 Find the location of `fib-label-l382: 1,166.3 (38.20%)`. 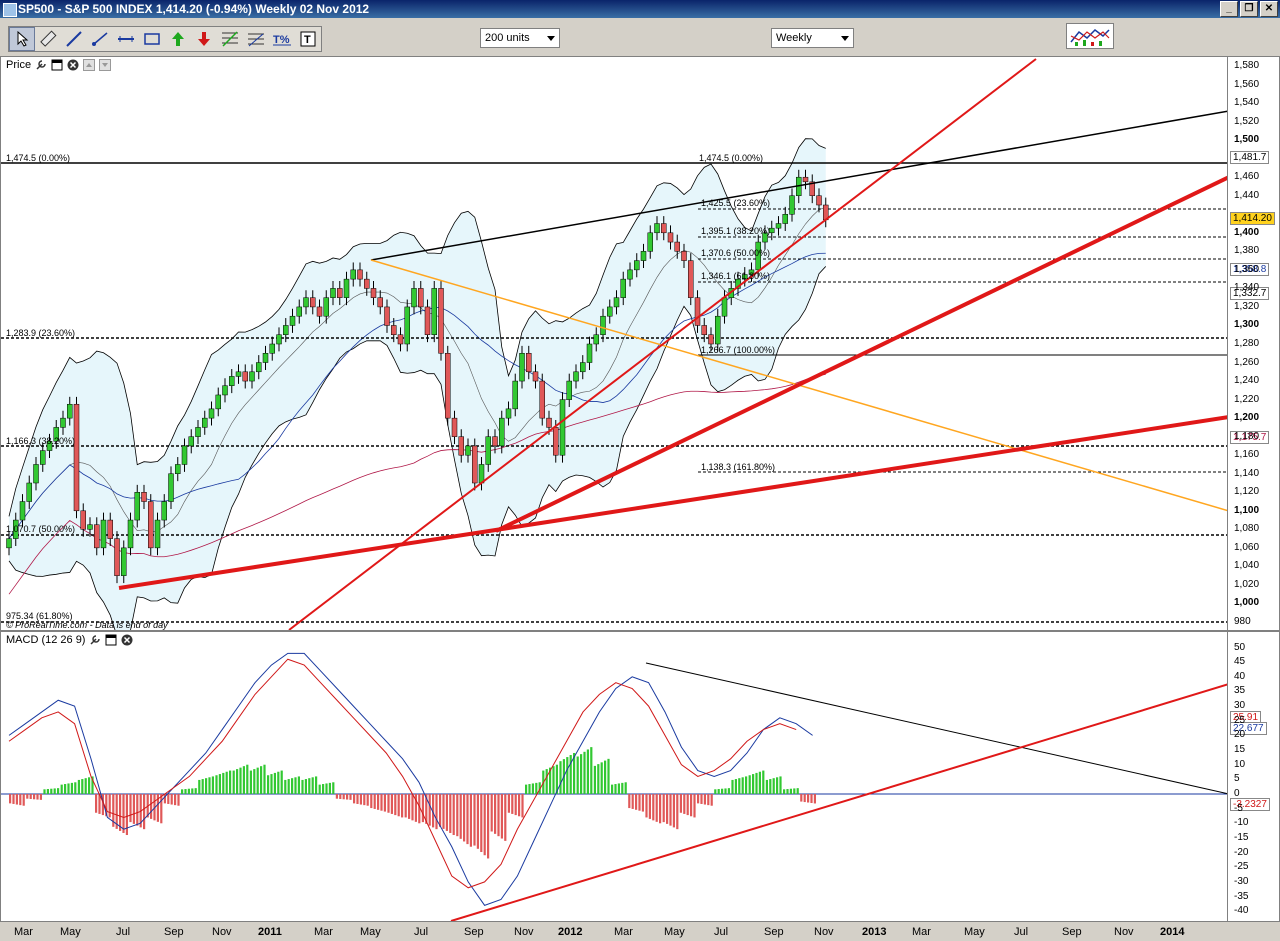

fib-label-l382: 1,166.3 (38.20%) is located at coordinates (40, 441).